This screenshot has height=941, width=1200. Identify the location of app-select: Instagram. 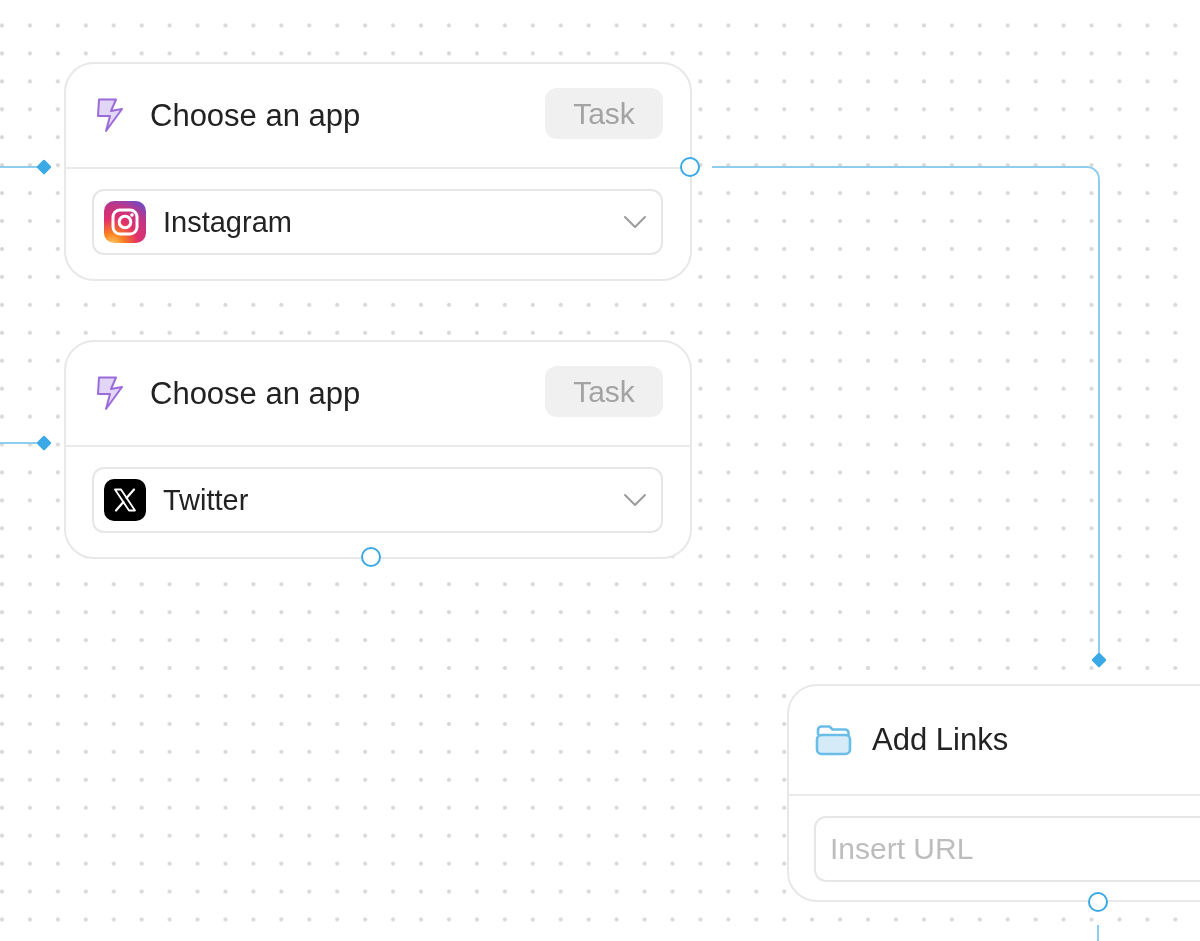
(377, 222).